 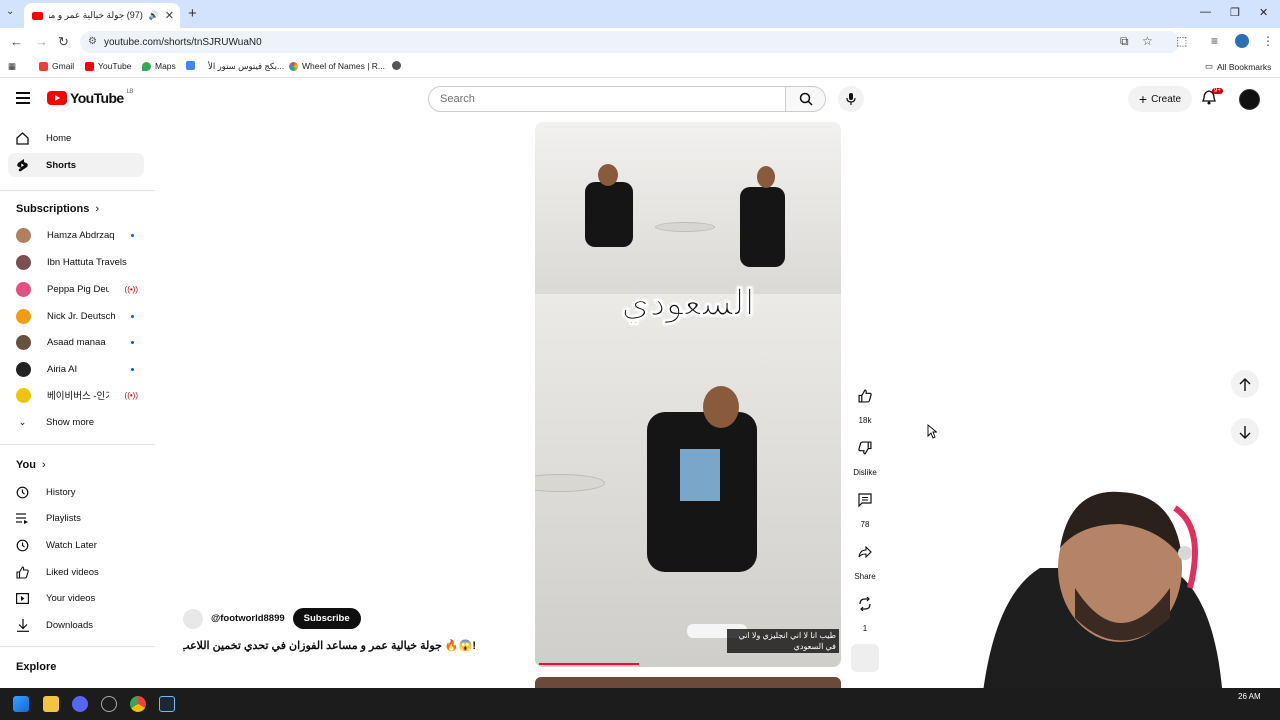 I want to click on sidebar-item-label: Watch Later, so click(x=71, y=545).